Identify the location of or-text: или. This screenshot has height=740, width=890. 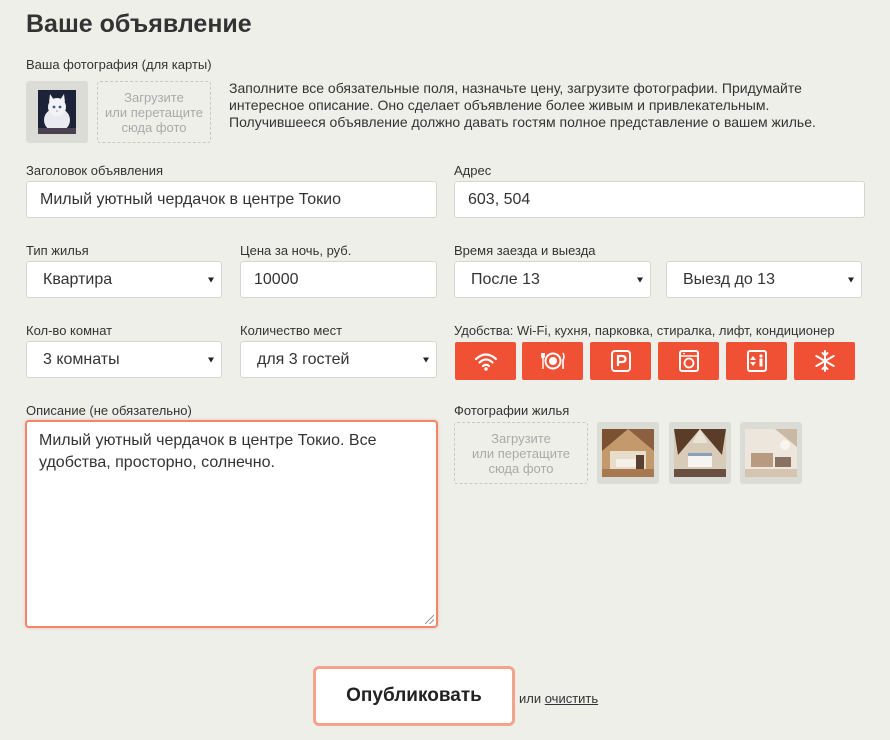
(530, 698).